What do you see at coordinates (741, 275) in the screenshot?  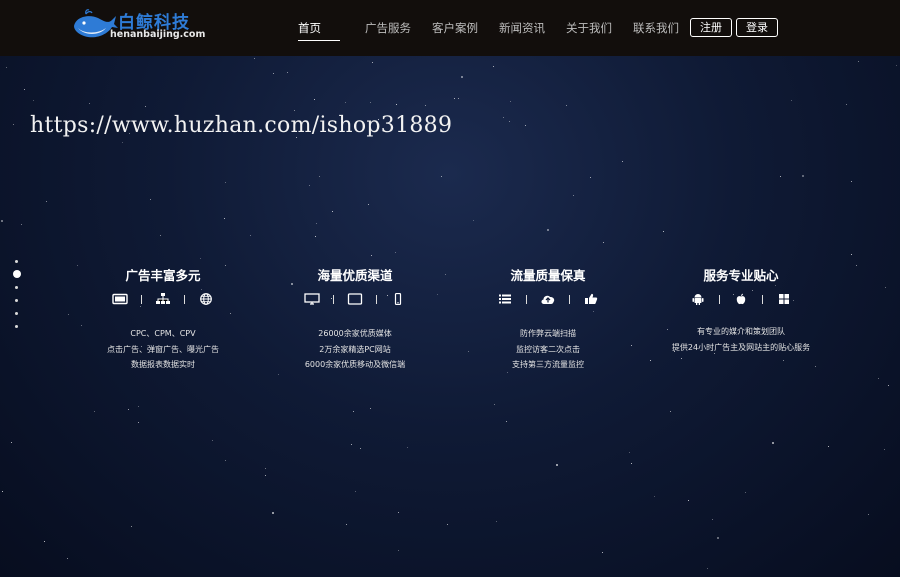 I see `feature-title: 服务专业贴心` at bounding box center [741, 275].